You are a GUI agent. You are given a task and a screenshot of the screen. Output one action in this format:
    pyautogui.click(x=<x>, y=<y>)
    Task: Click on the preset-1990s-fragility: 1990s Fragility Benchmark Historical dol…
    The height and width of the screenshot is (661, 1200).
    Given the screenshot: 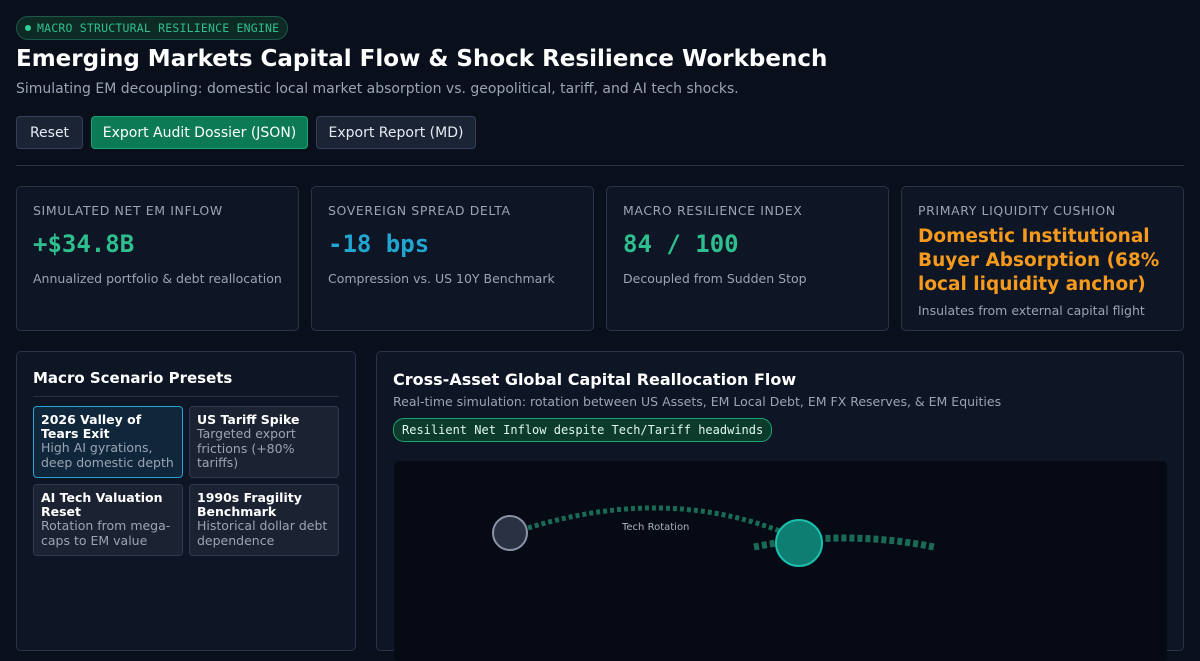 What is the action you would take?
    pyautogui.click(x=264, y=520)
    